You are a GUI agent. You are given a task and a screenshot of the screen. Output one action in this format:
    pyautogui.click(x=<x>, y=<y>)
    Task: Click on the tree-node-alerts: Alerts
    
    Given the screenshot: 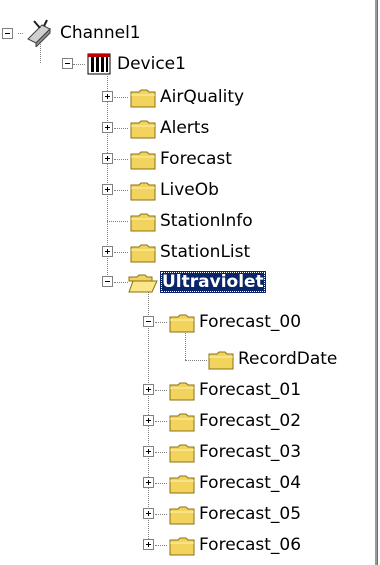 What is the action you would take?
    pyautogui.click(x=184, y=128)
    